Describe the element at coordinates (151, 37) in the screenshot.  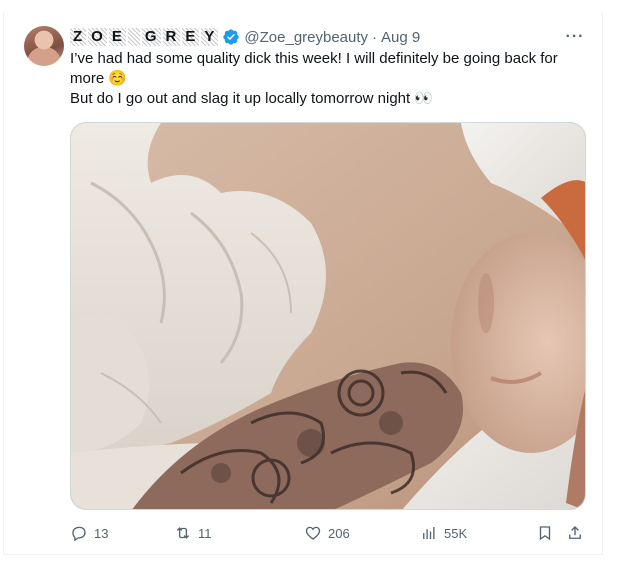
I see `display-name-char: G` at that location.